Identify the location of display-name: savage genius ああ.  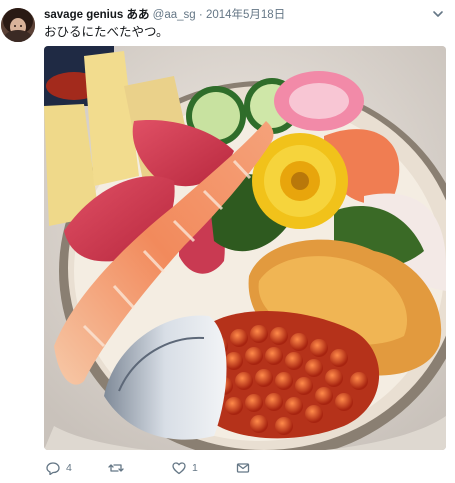
(96, 15).